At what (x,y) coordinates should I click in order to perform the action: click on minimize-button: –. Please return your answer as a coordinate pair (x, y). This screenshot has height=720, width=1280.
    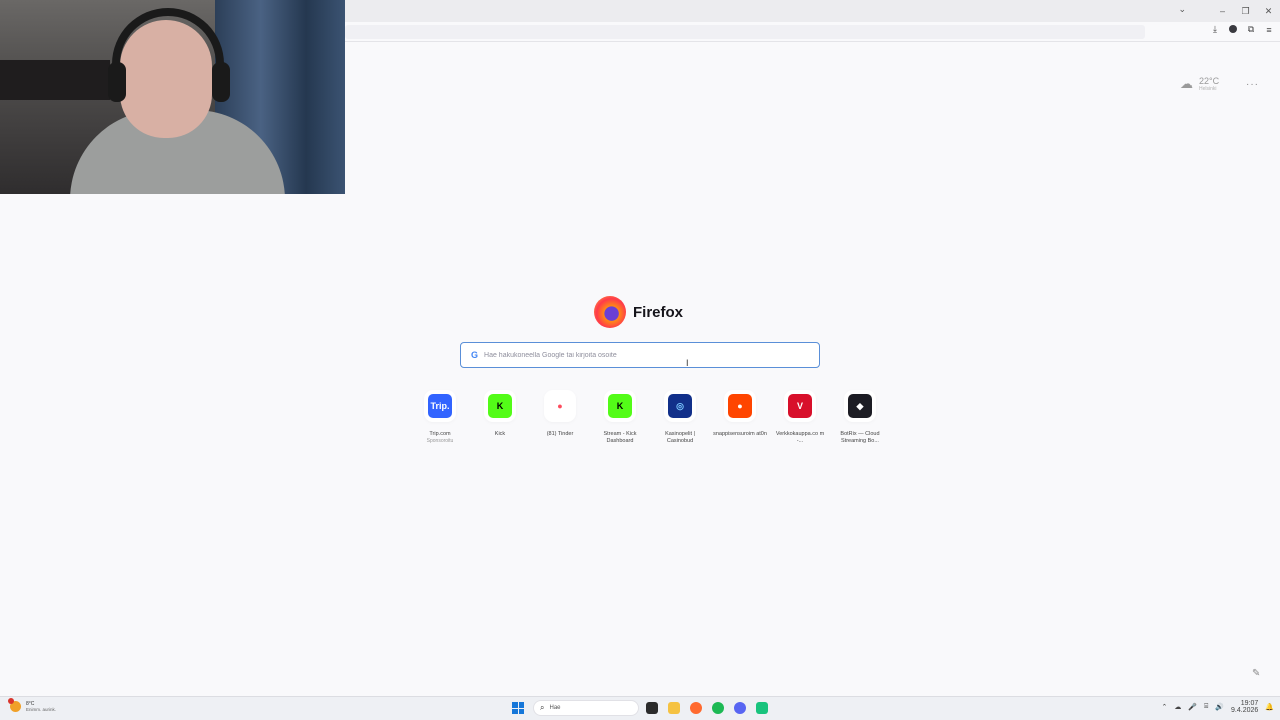
    Looking at the image, I should click on (1222, 11).